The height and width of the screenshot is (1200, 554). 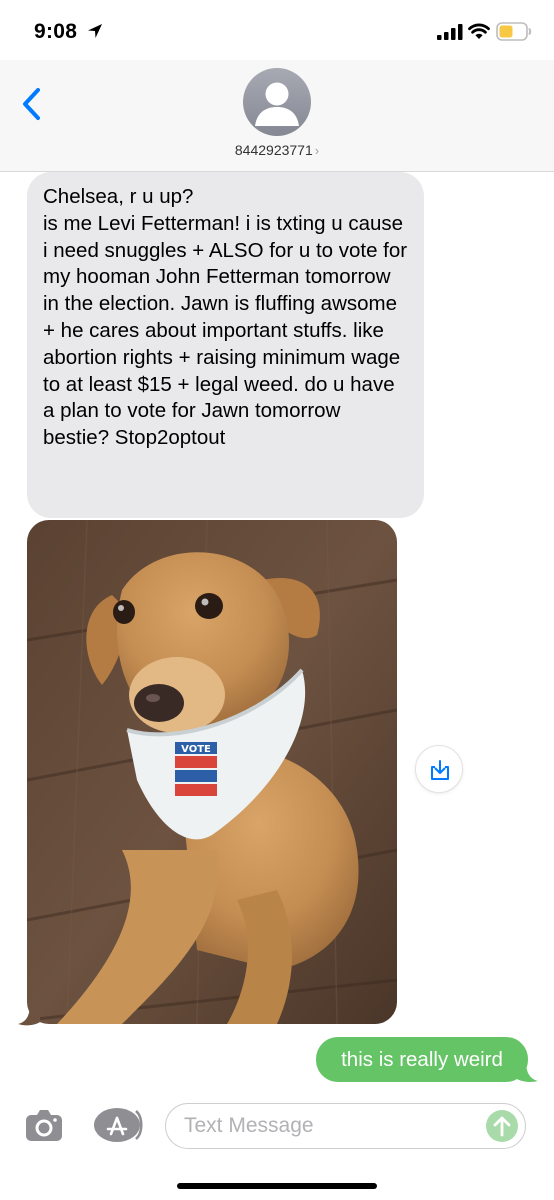 What do you see at coordinates (317, 150) in the screenshot?
I see `chevron-right-icon: ›` at bounding box center [317, 150].